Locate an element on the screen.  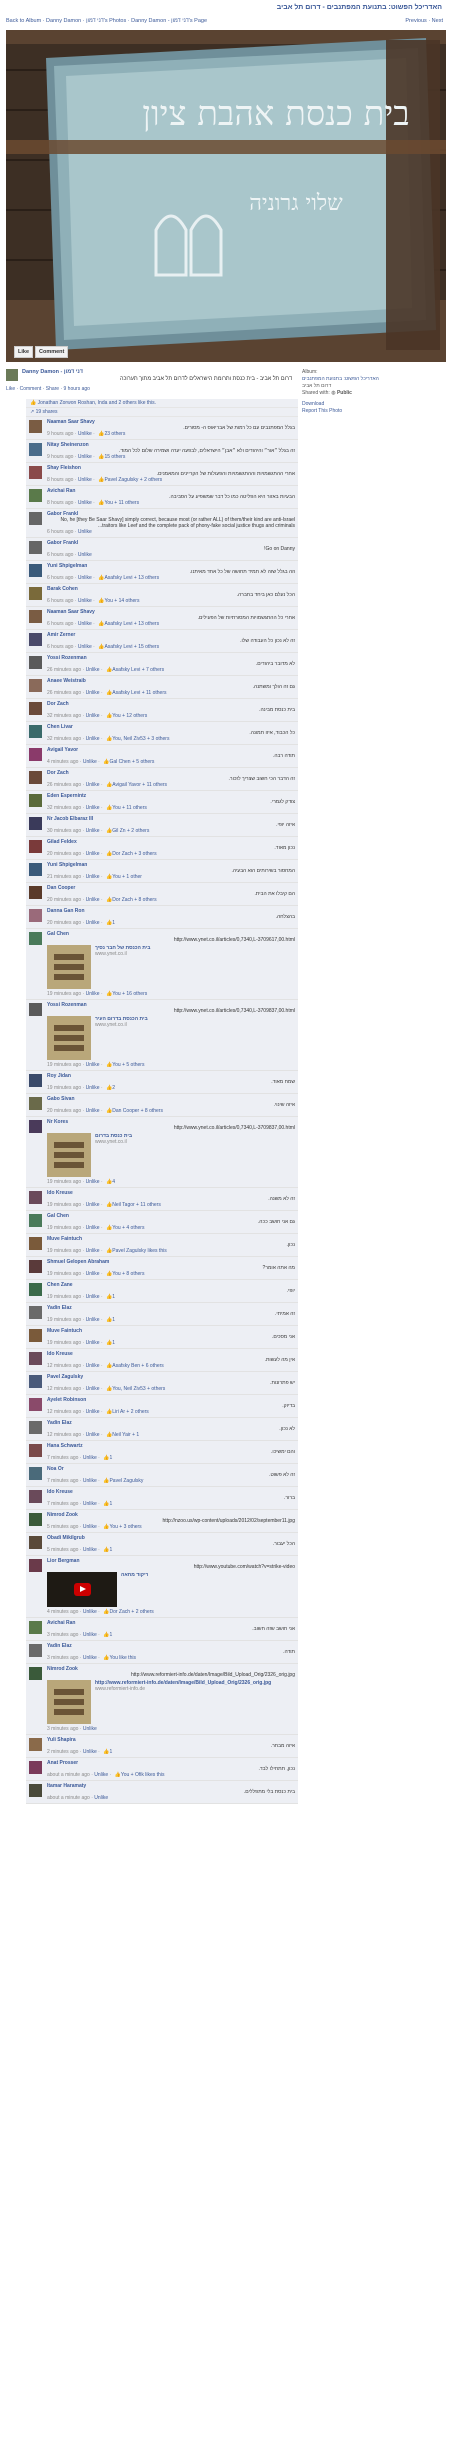
comment-likes: Pavel Zagulsky is located at coordinates (126, 1481).